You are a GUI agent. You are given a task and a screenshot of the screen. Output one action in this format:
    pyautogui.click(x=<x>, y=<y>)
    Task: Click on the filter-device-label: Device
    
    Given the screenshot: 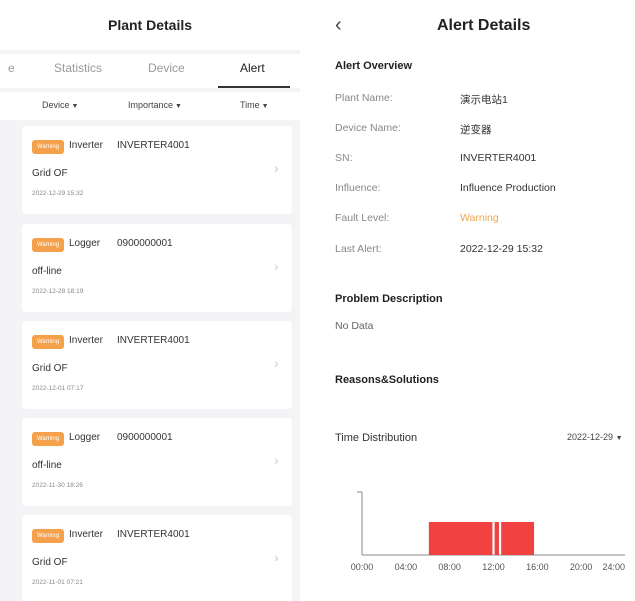 What is the action you would take?
    pyautogui.click(x=56, y=105)
    